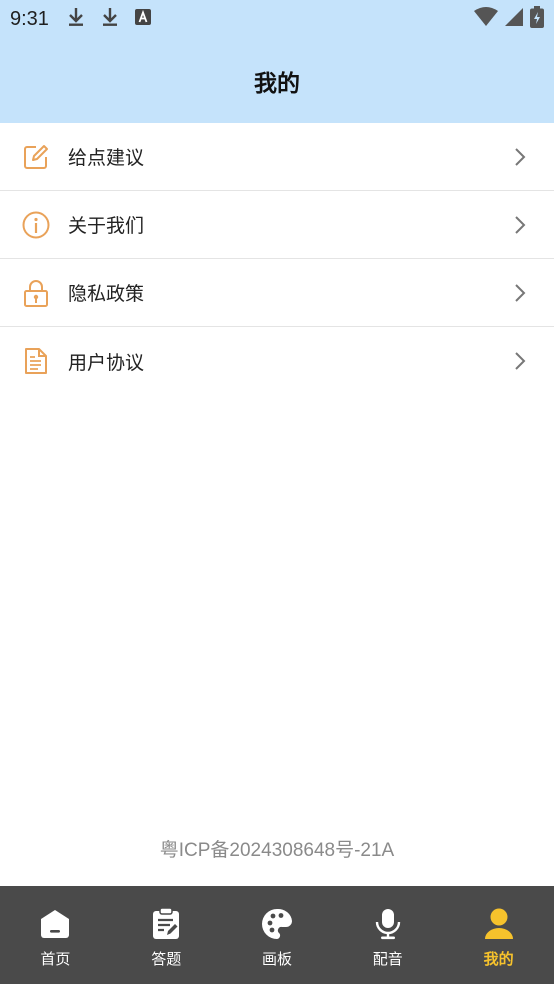 Image resolution: width=554 pixels, height=984 pixels. I want to click on tab-label: 画板, so click(276, 959).